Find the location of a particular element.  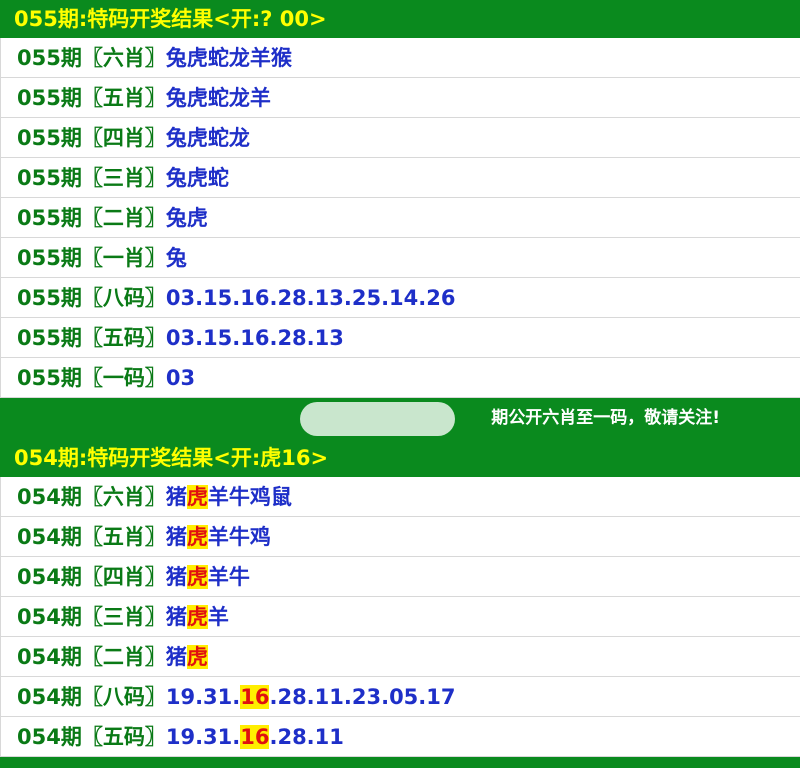

row-value: 兔虎 is located at coordinates (186, 218).